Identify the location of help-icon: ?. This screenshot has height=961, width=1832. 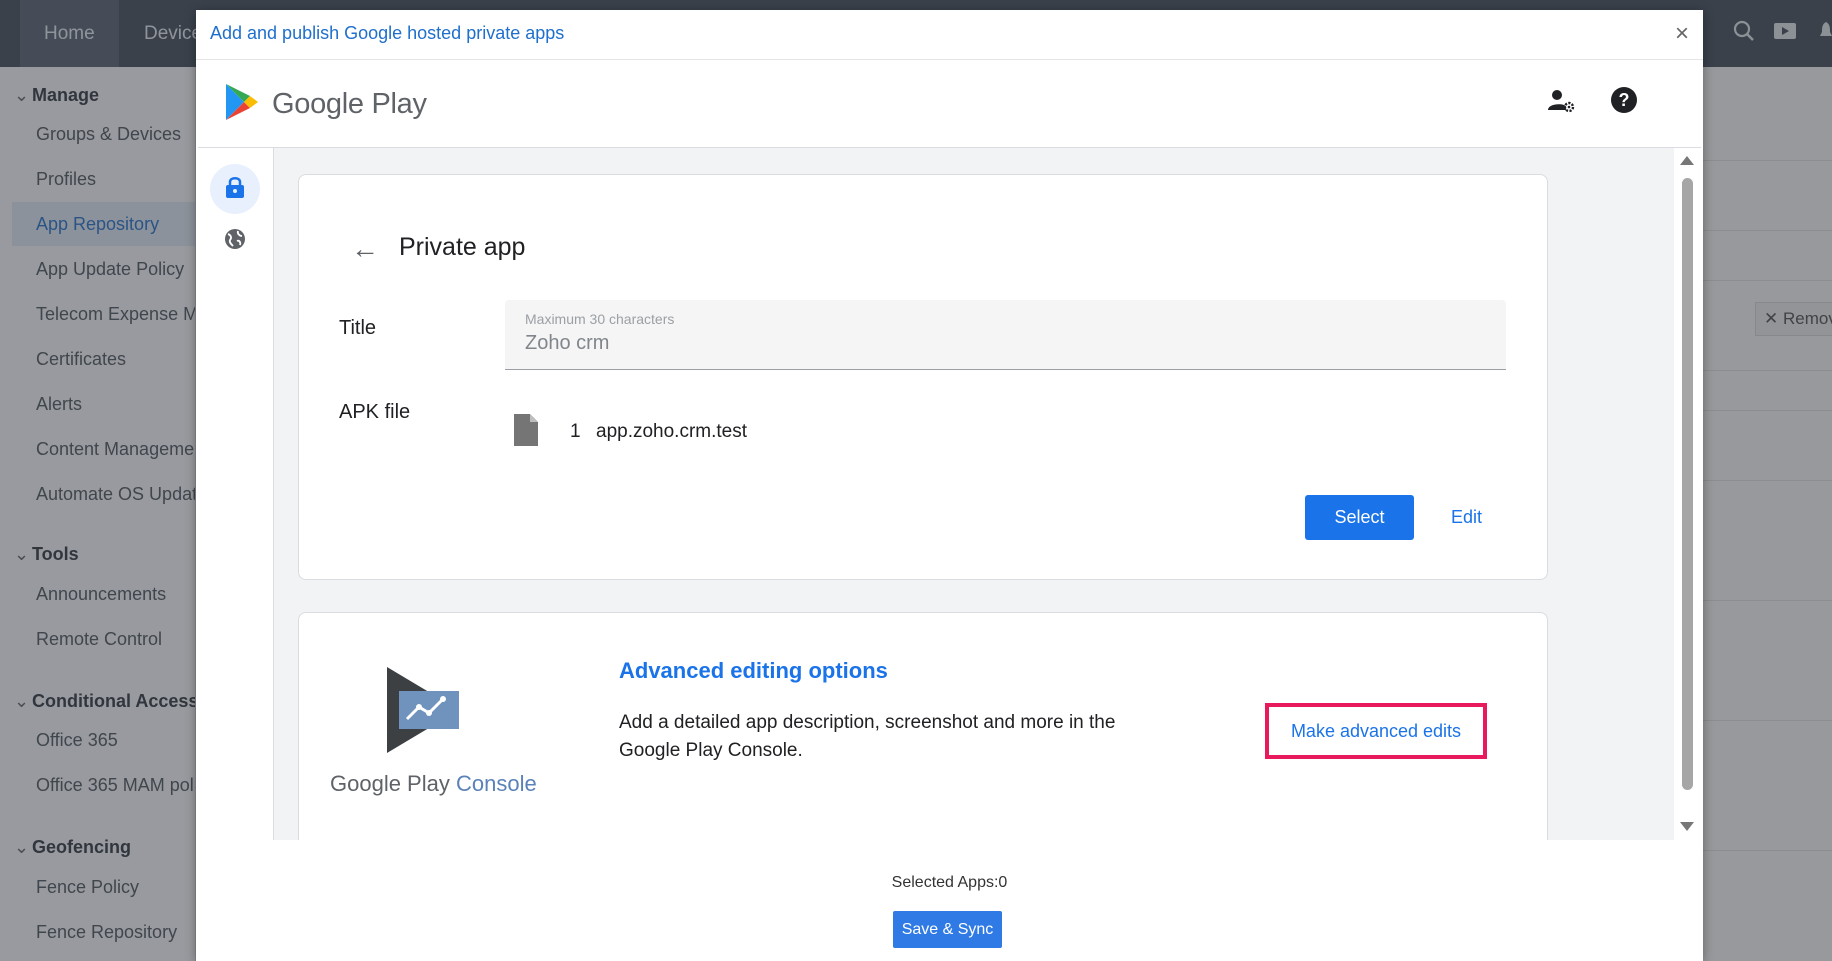
(1624, 102).